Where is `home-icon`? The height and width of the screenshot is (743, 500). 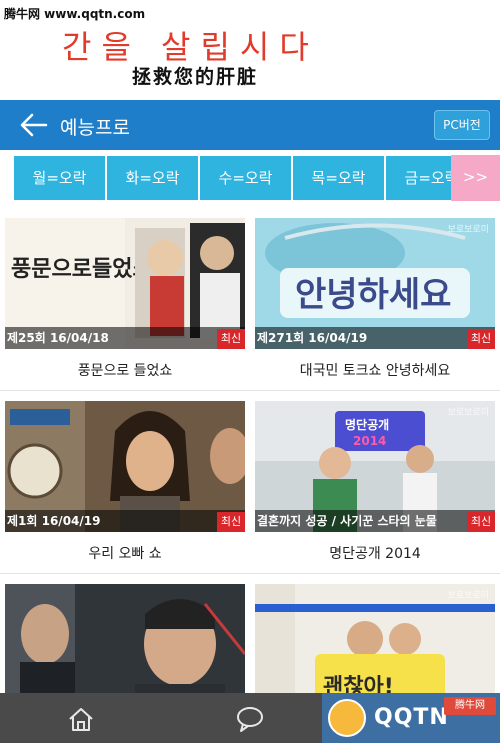 home-icon is located at coordinates (81, 719).